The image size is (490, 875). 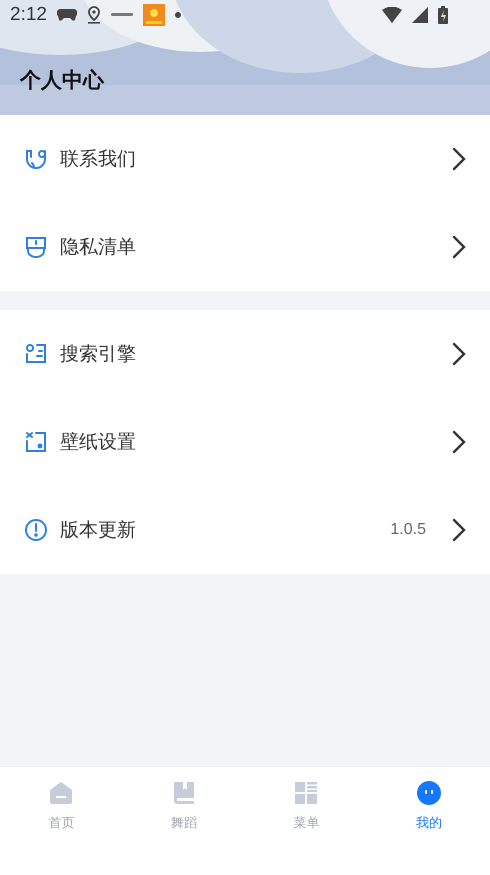 I want to click on picture-frame-icon, so click(x=36, y=442).